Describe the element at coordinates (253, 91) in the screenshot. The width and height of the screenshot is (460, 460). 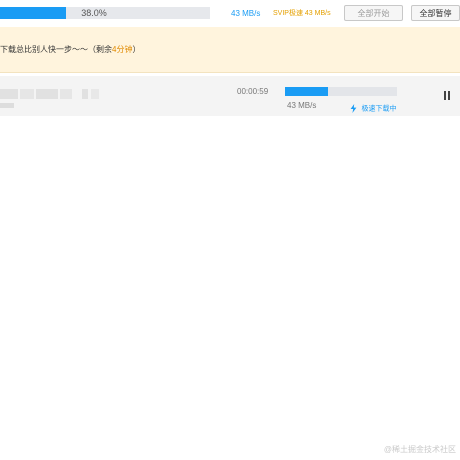
I see `task-elapsed-time: 00:00:59` at that location.